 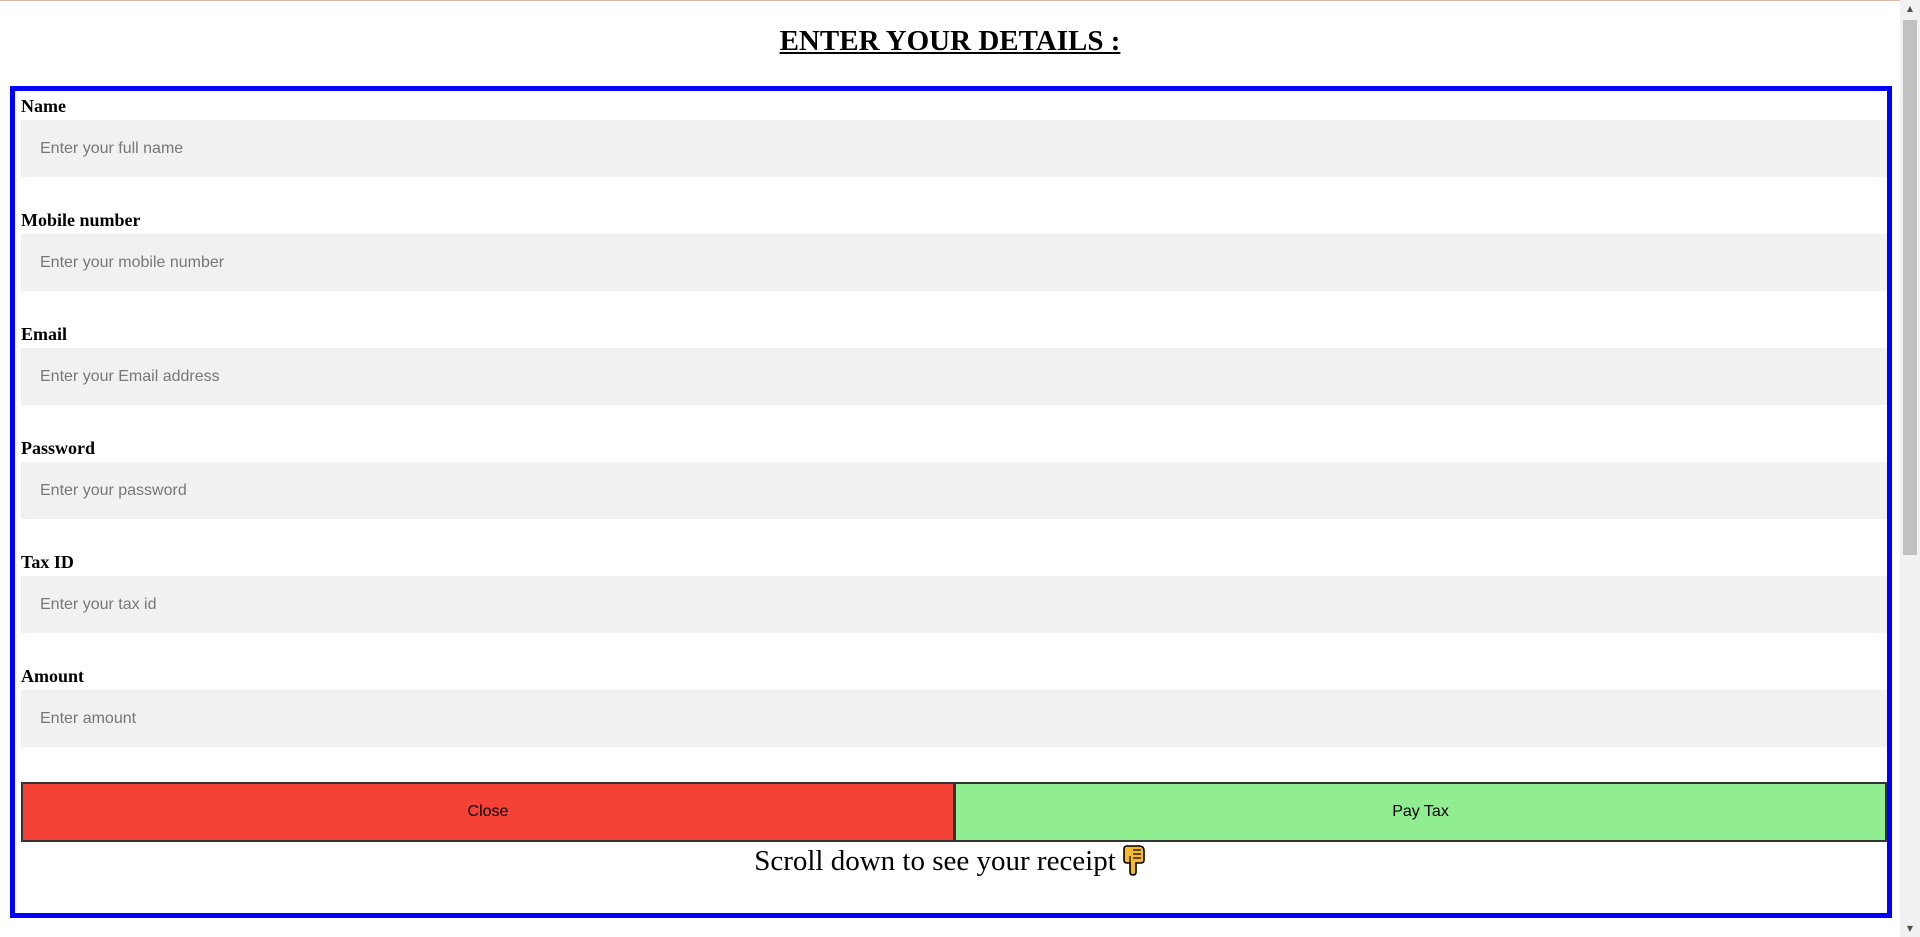 I want to click on email-label: Email, so click(x=44, y=334).